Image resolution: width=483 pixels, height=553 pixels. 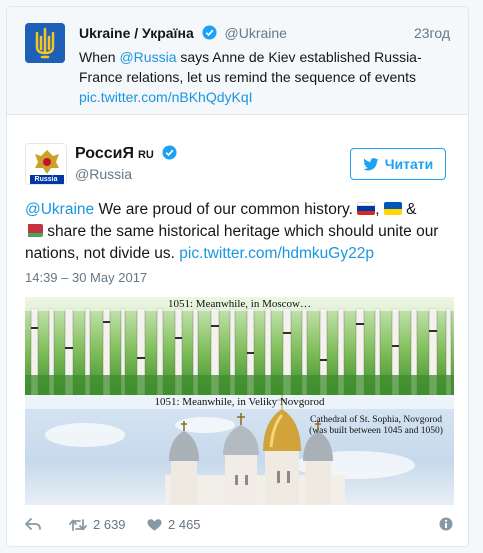 I want to click on author-name-text: РоссиЯ, so click(x=104, y=153).